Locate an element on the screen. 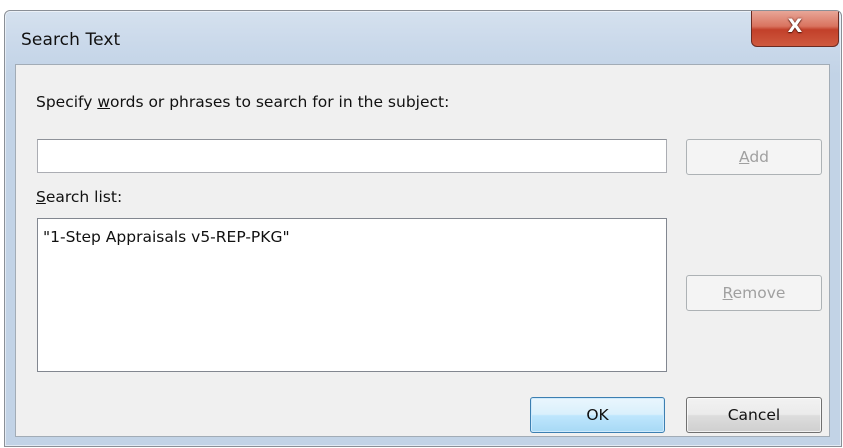 This screenshot has height=448, width=843. cancel-button-label: Cancel is located at coordinates (754, 415).